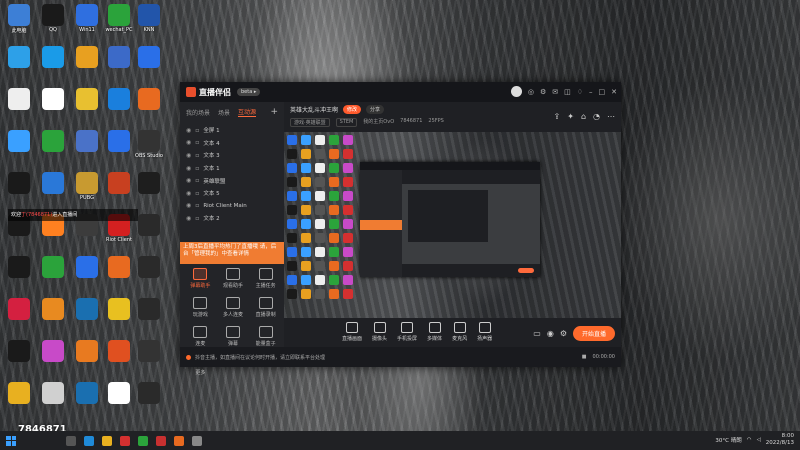  What do you see at coordinates (310, 122) in the screenshot?
I see `category-tag: 游戏·英雄联盟` at bounding box center [310, 122].